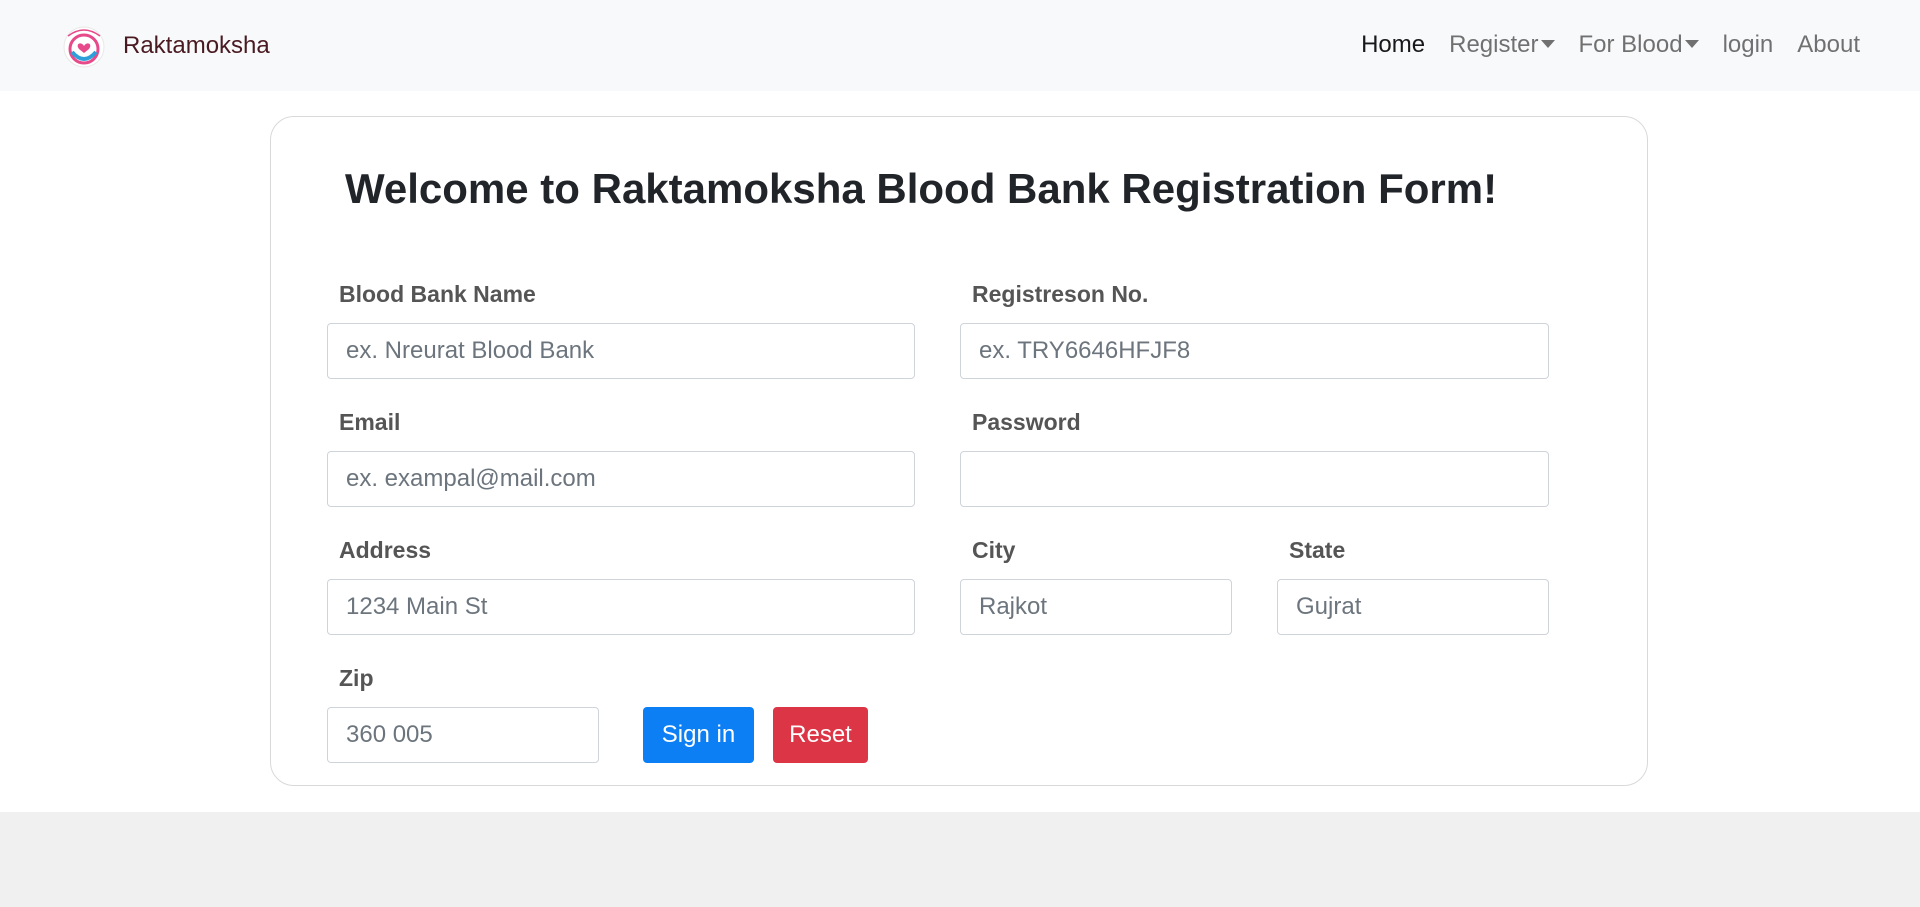 The height and width of the screenshot is (907, 1920). What do you see at coordinates (1413, 607) in the screenshot?
I see `state-input` at bounding box center [1413, 607].